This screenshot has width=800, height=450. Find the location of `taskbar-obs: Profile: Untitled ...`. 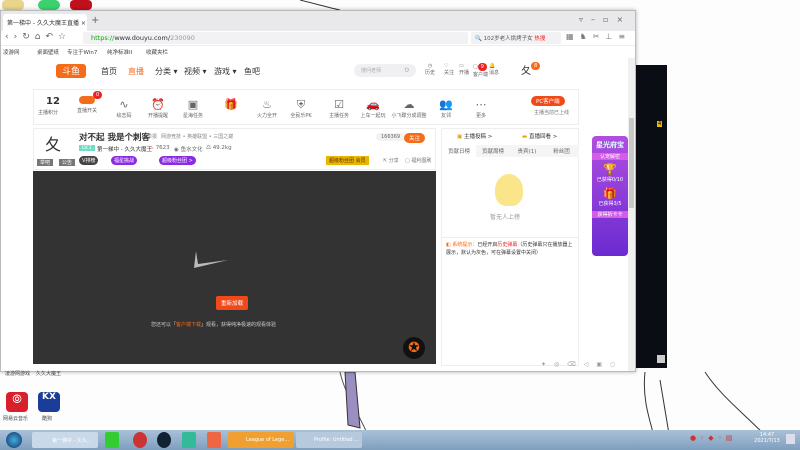

taskbar-obs: Profile: Untitled ... is located at coordinates (329, 440).